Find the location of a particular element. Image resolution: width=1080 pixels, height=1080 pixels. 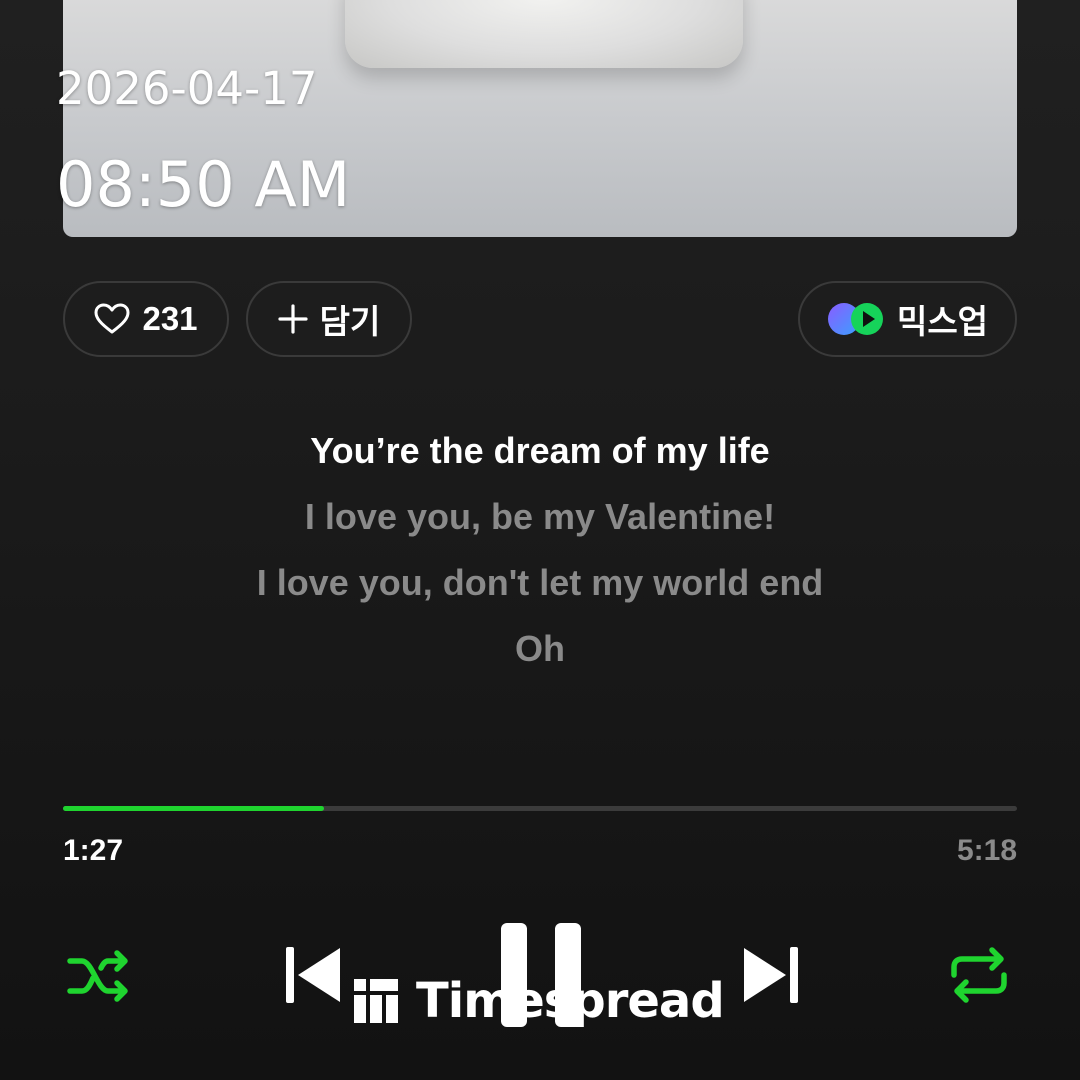

repeat-icon is located at coordinates (979, 977).